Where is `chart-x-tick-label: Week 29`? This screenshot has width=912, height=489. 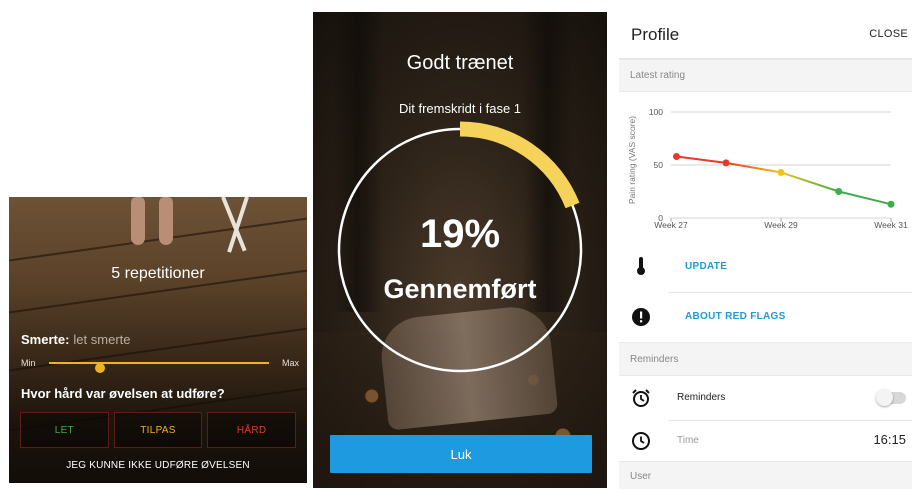
chart-x-tick-label: Week 29 is located at coordinates (781, 225).